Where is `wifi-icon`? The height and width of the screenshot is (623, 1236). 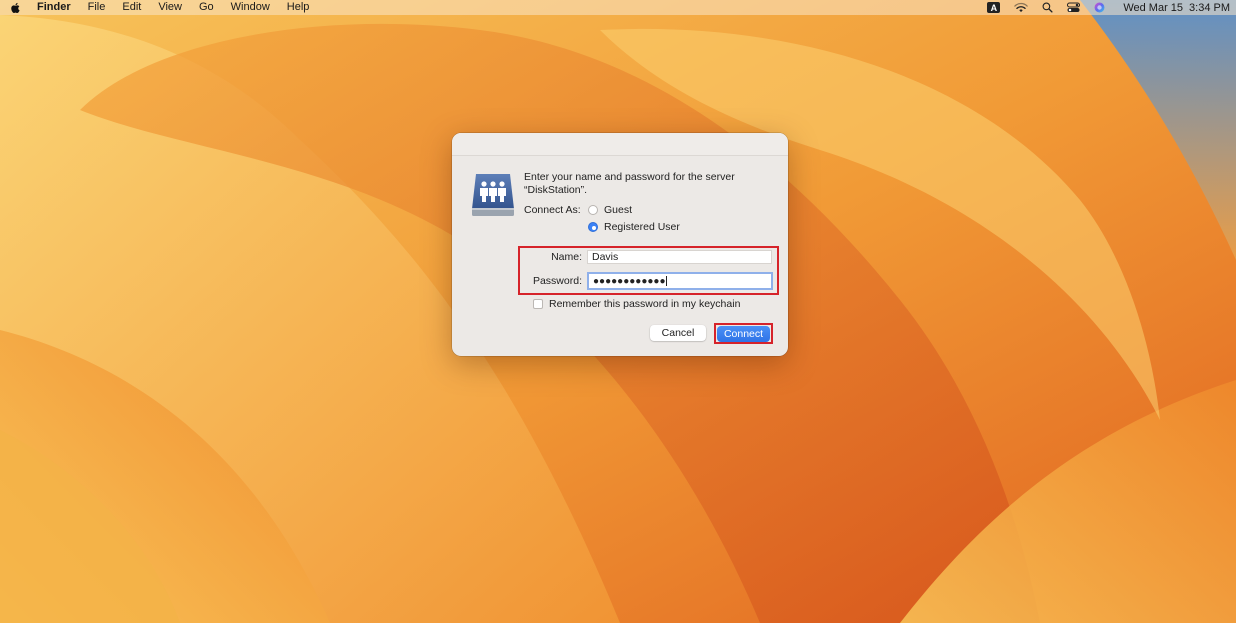 wifi-icon is located at coordinates (1021, 7).